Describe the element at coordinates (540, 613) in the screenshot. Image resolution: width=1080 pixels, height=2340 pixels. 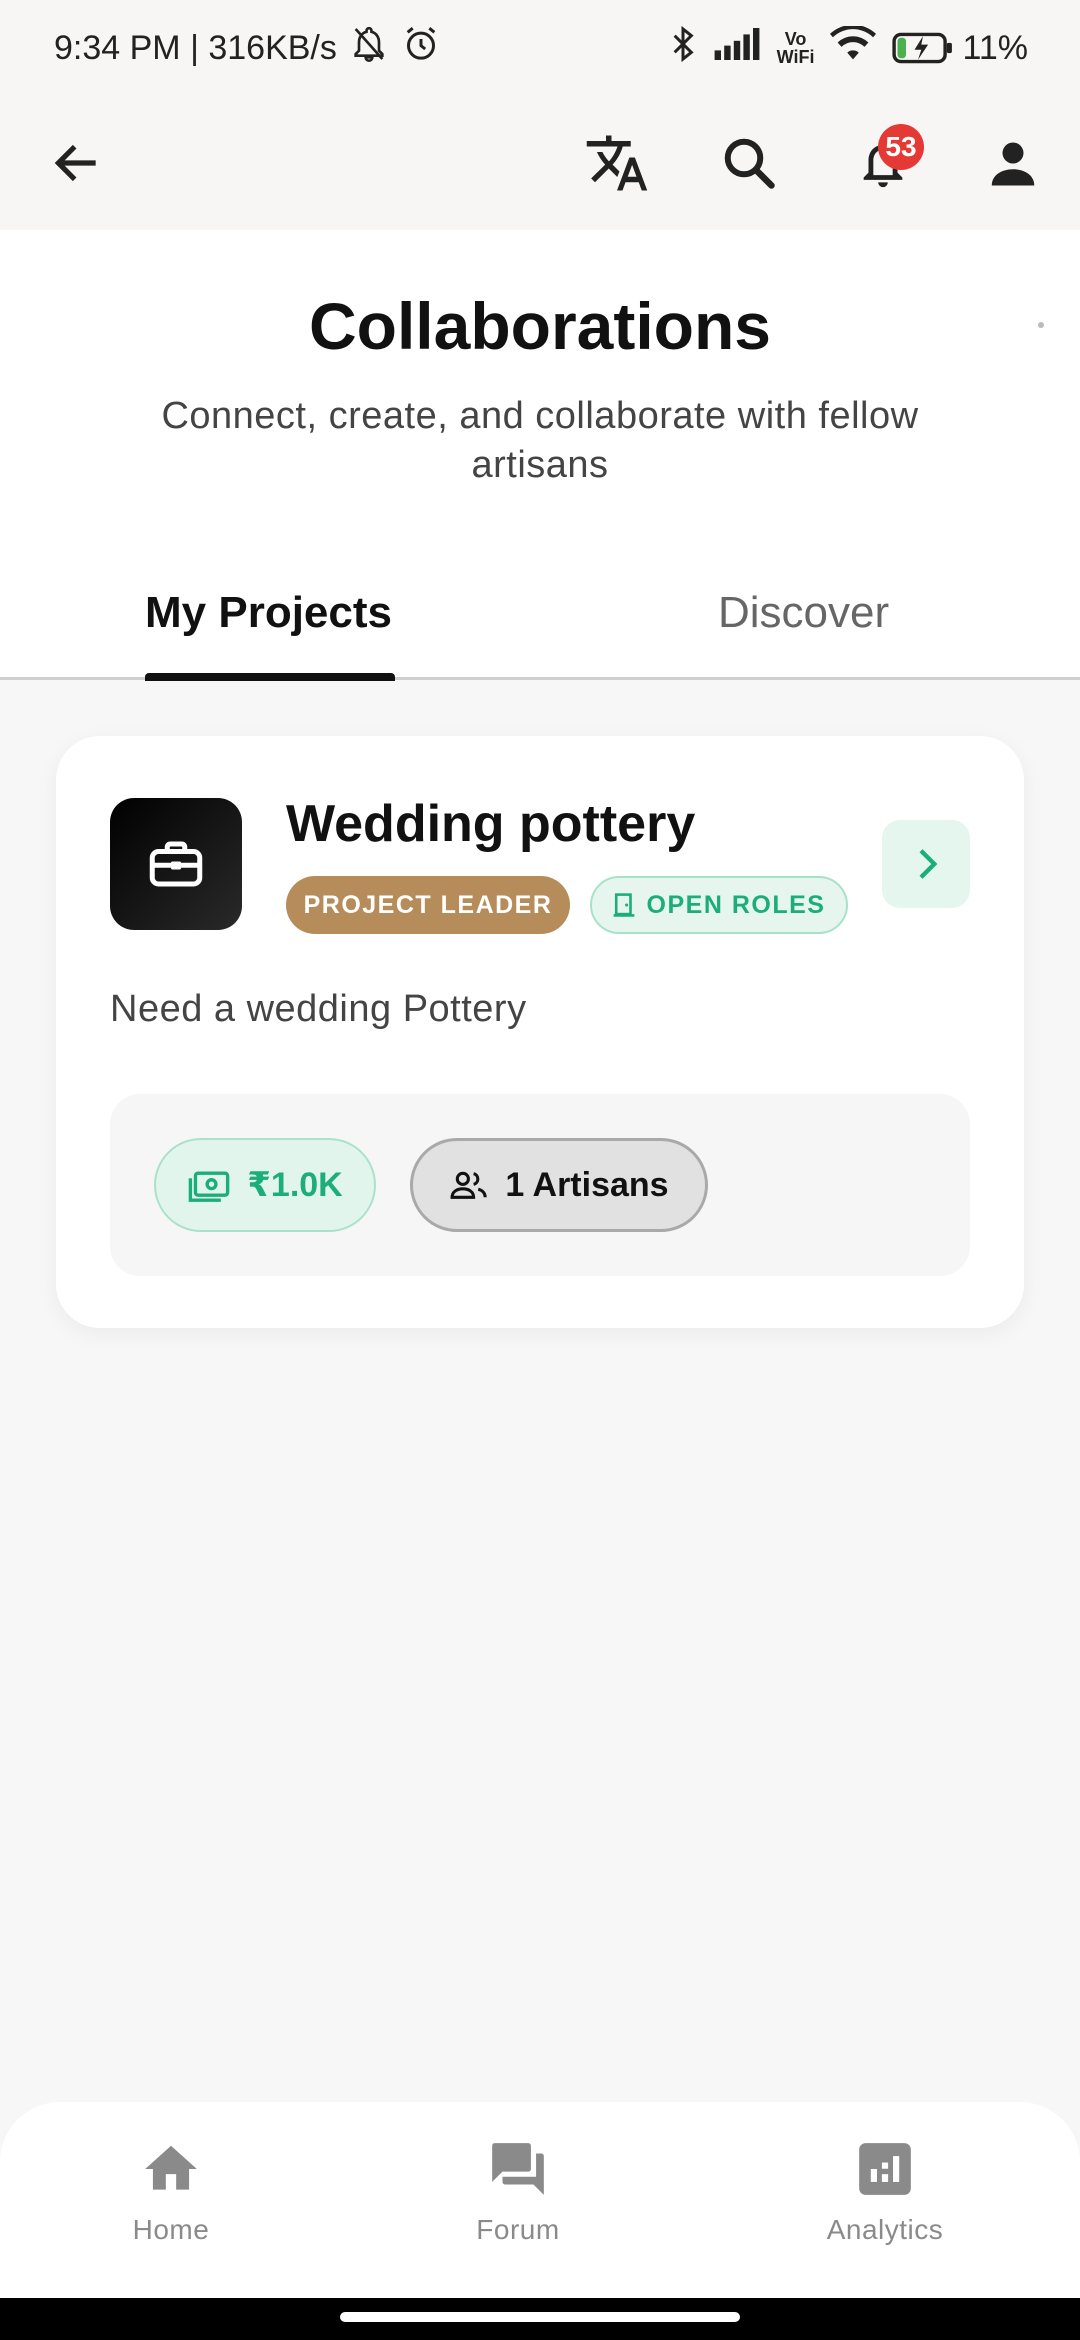
I see `tab-bar: My Projects Discover` at that location.